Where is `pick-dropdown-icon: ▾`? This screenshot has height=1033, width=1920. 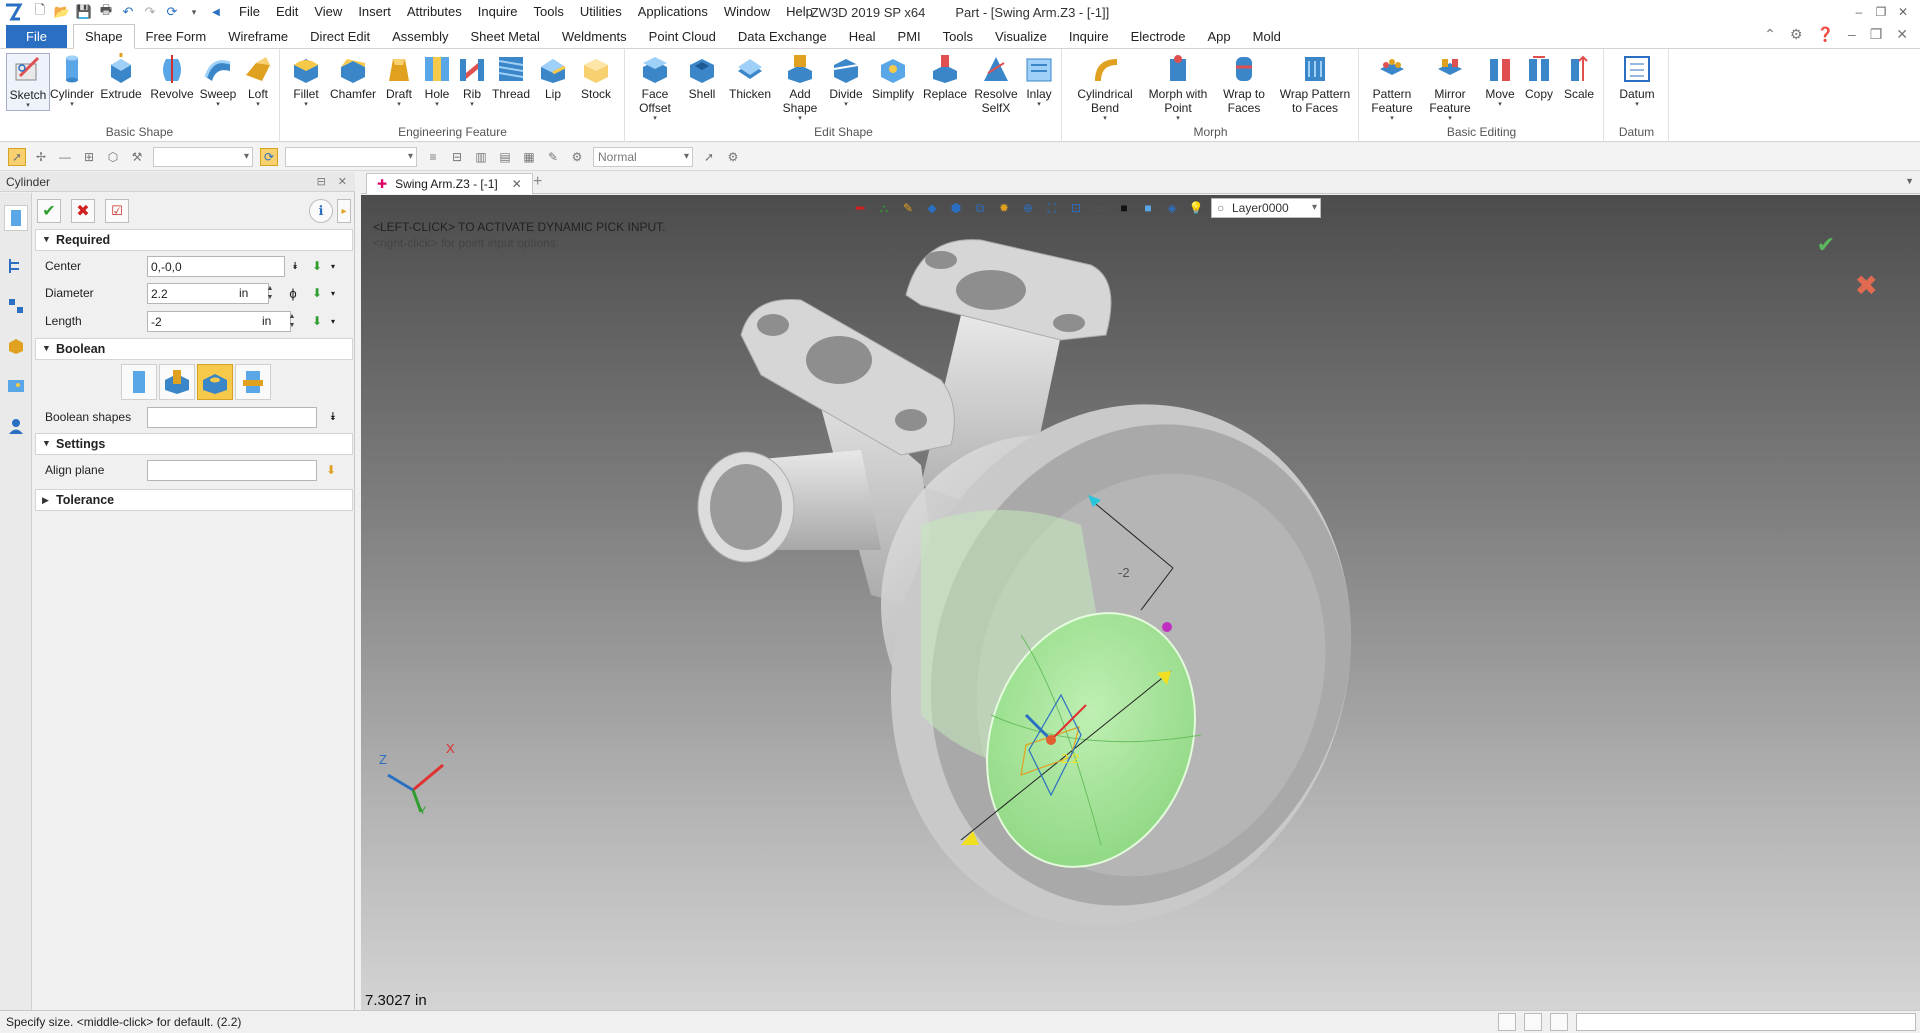 pick-dropdown-icon: ▾ is located at coordinates (333, 293).